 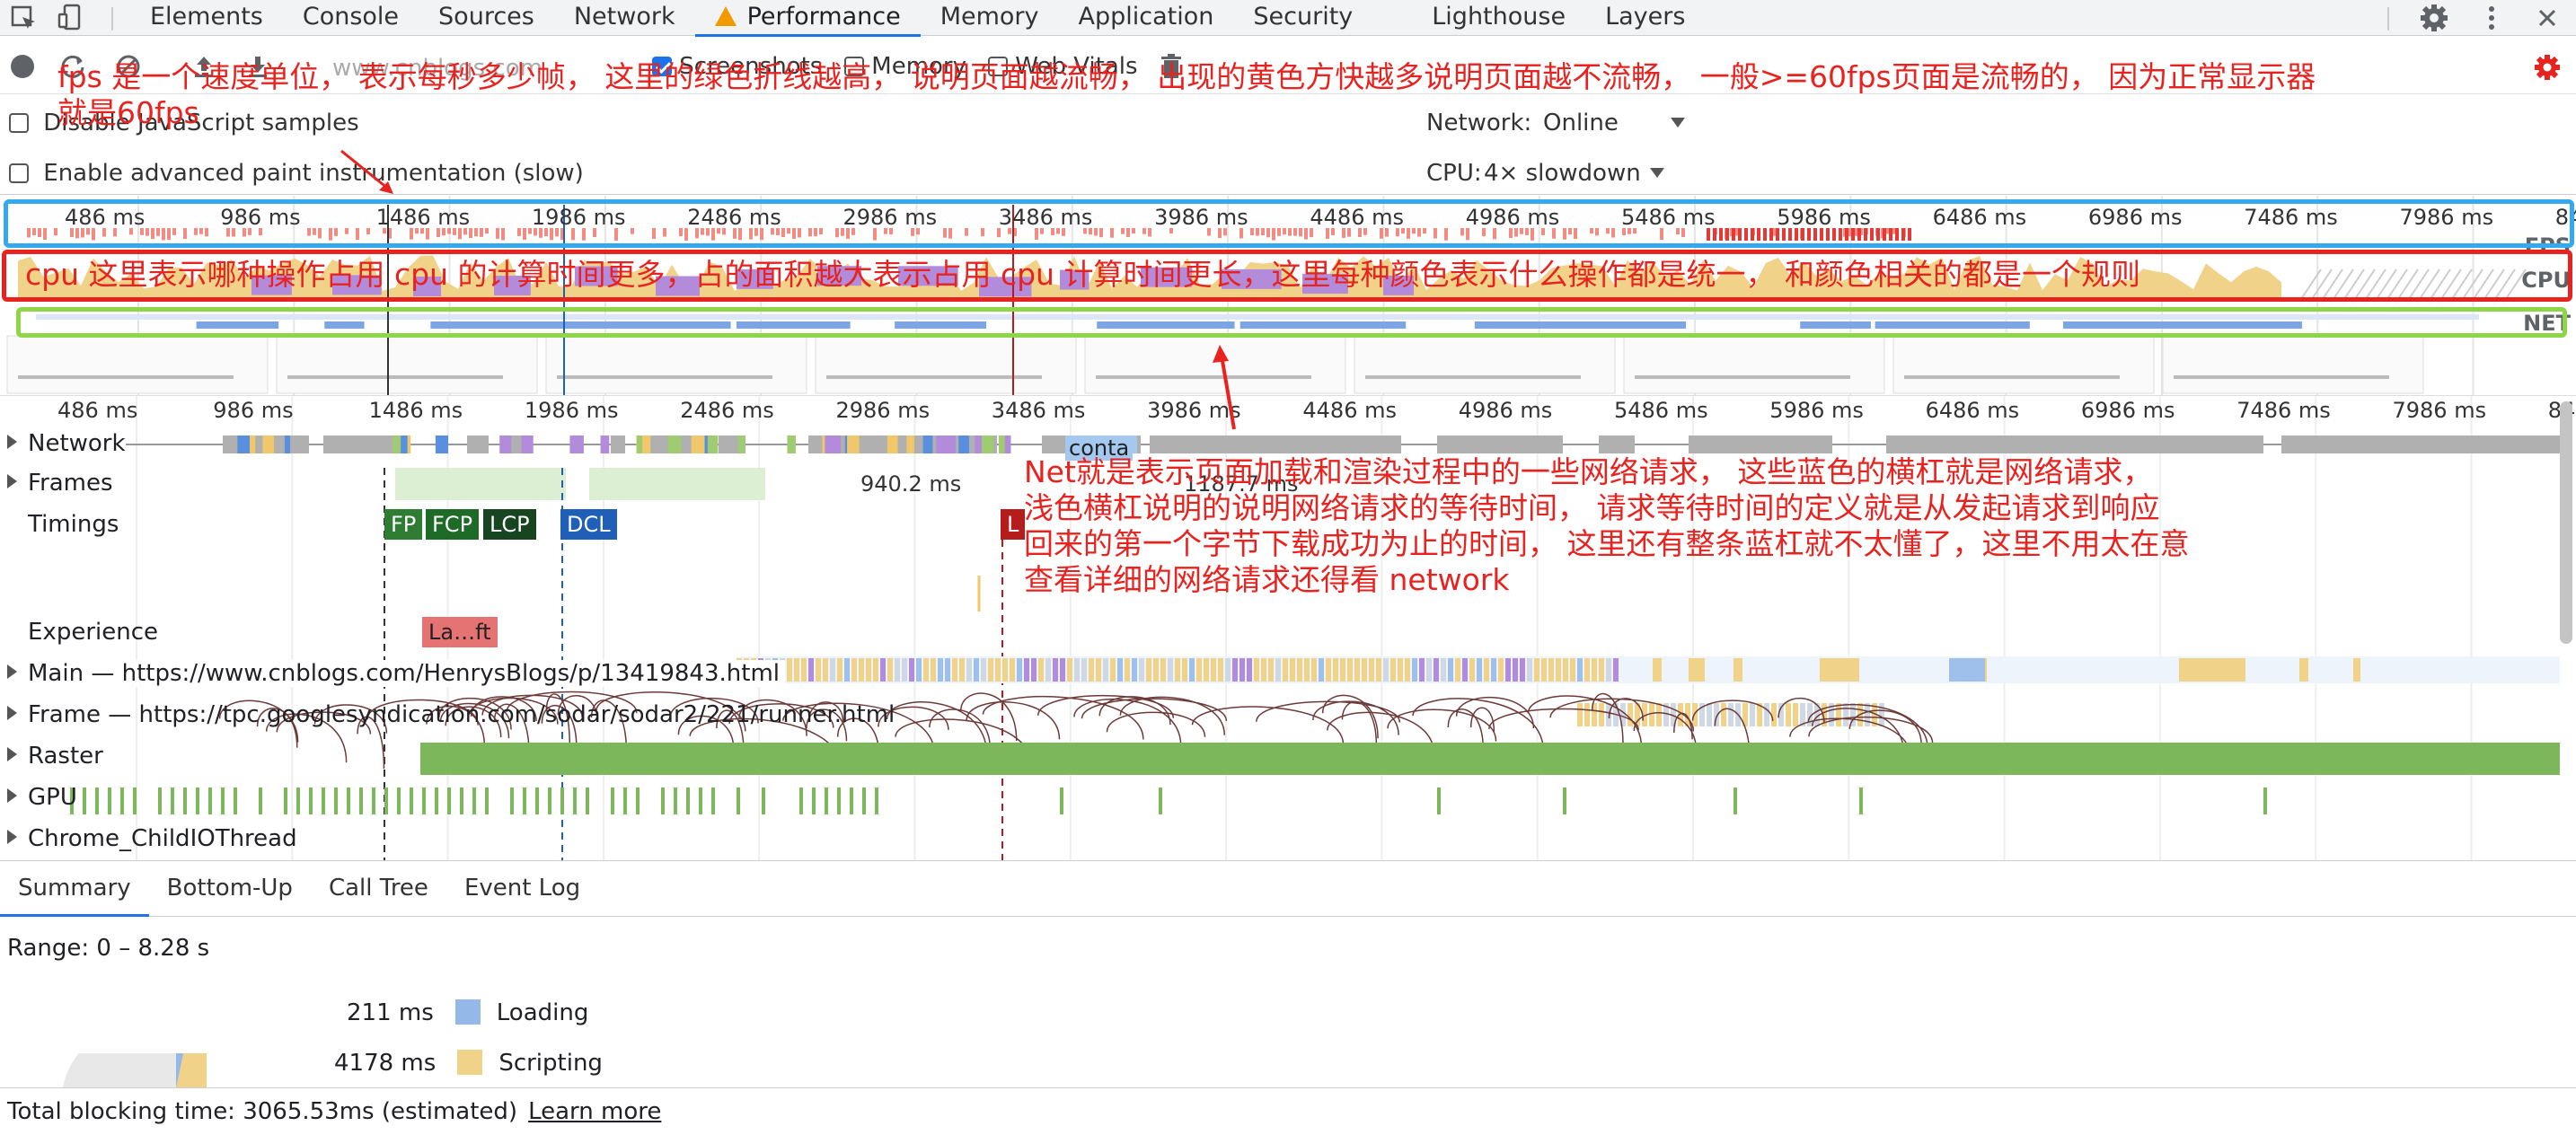 I want to click on capture-settings-icon, so click(x=2547, y=67).